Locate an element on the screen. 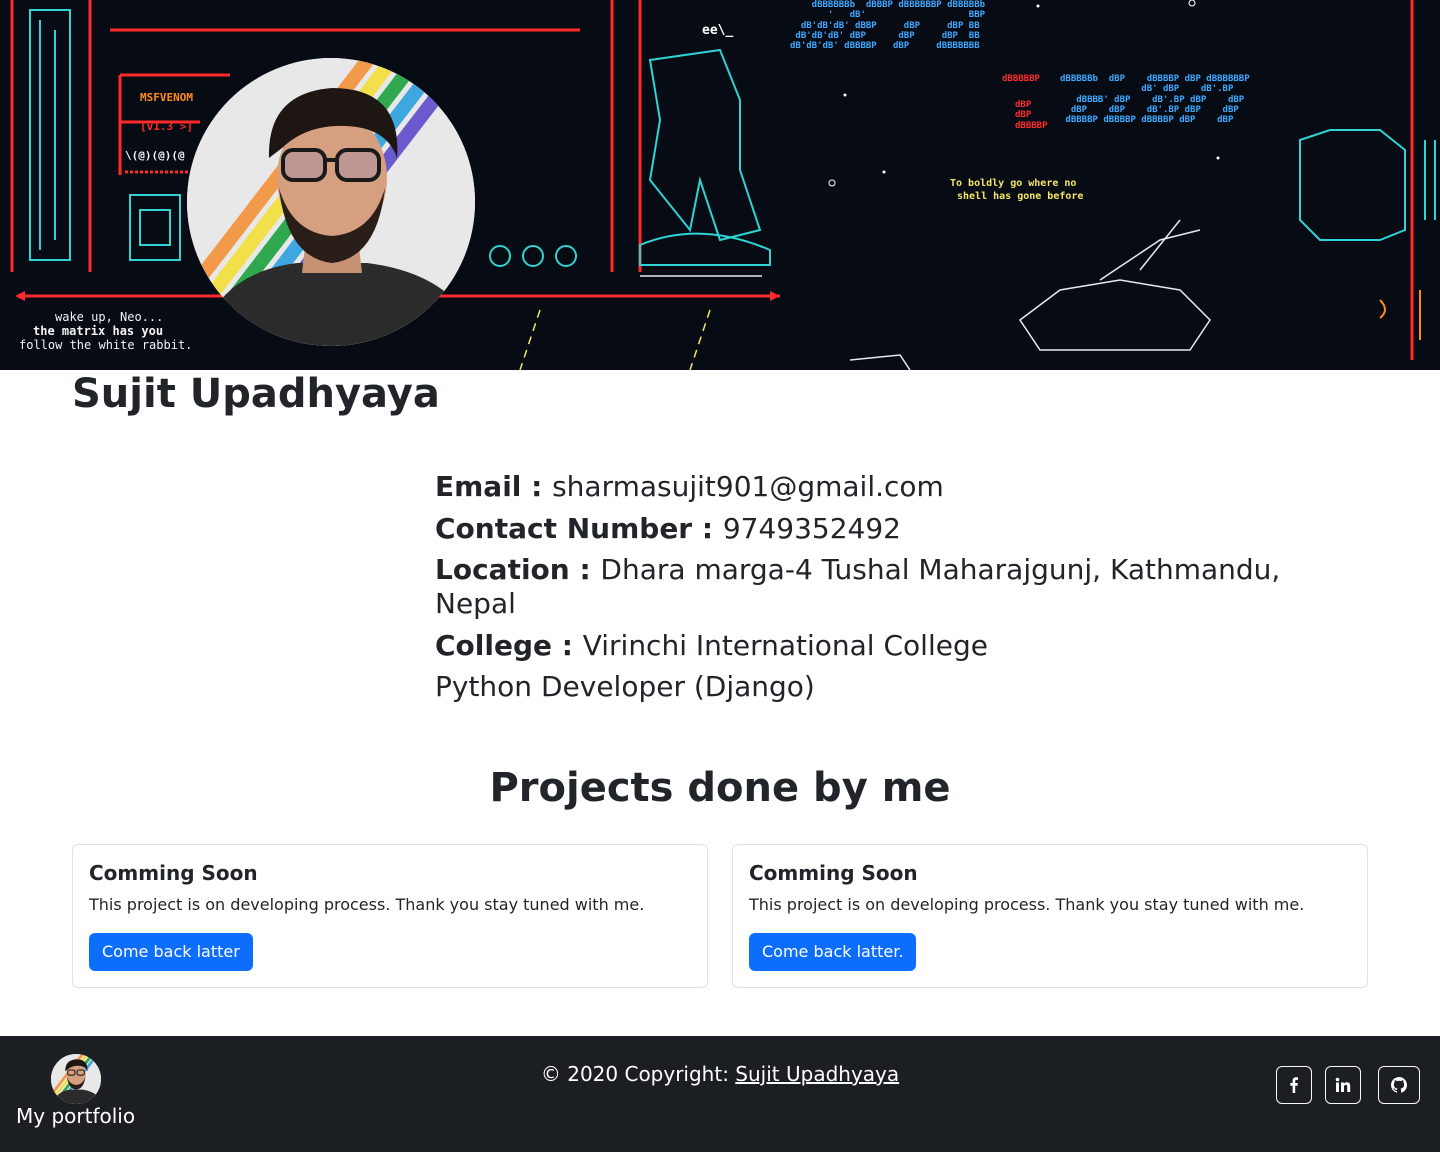 This screenshot has width=1440, height=1152. come-back-button: Come back latter is located at coordinates (171, 952).